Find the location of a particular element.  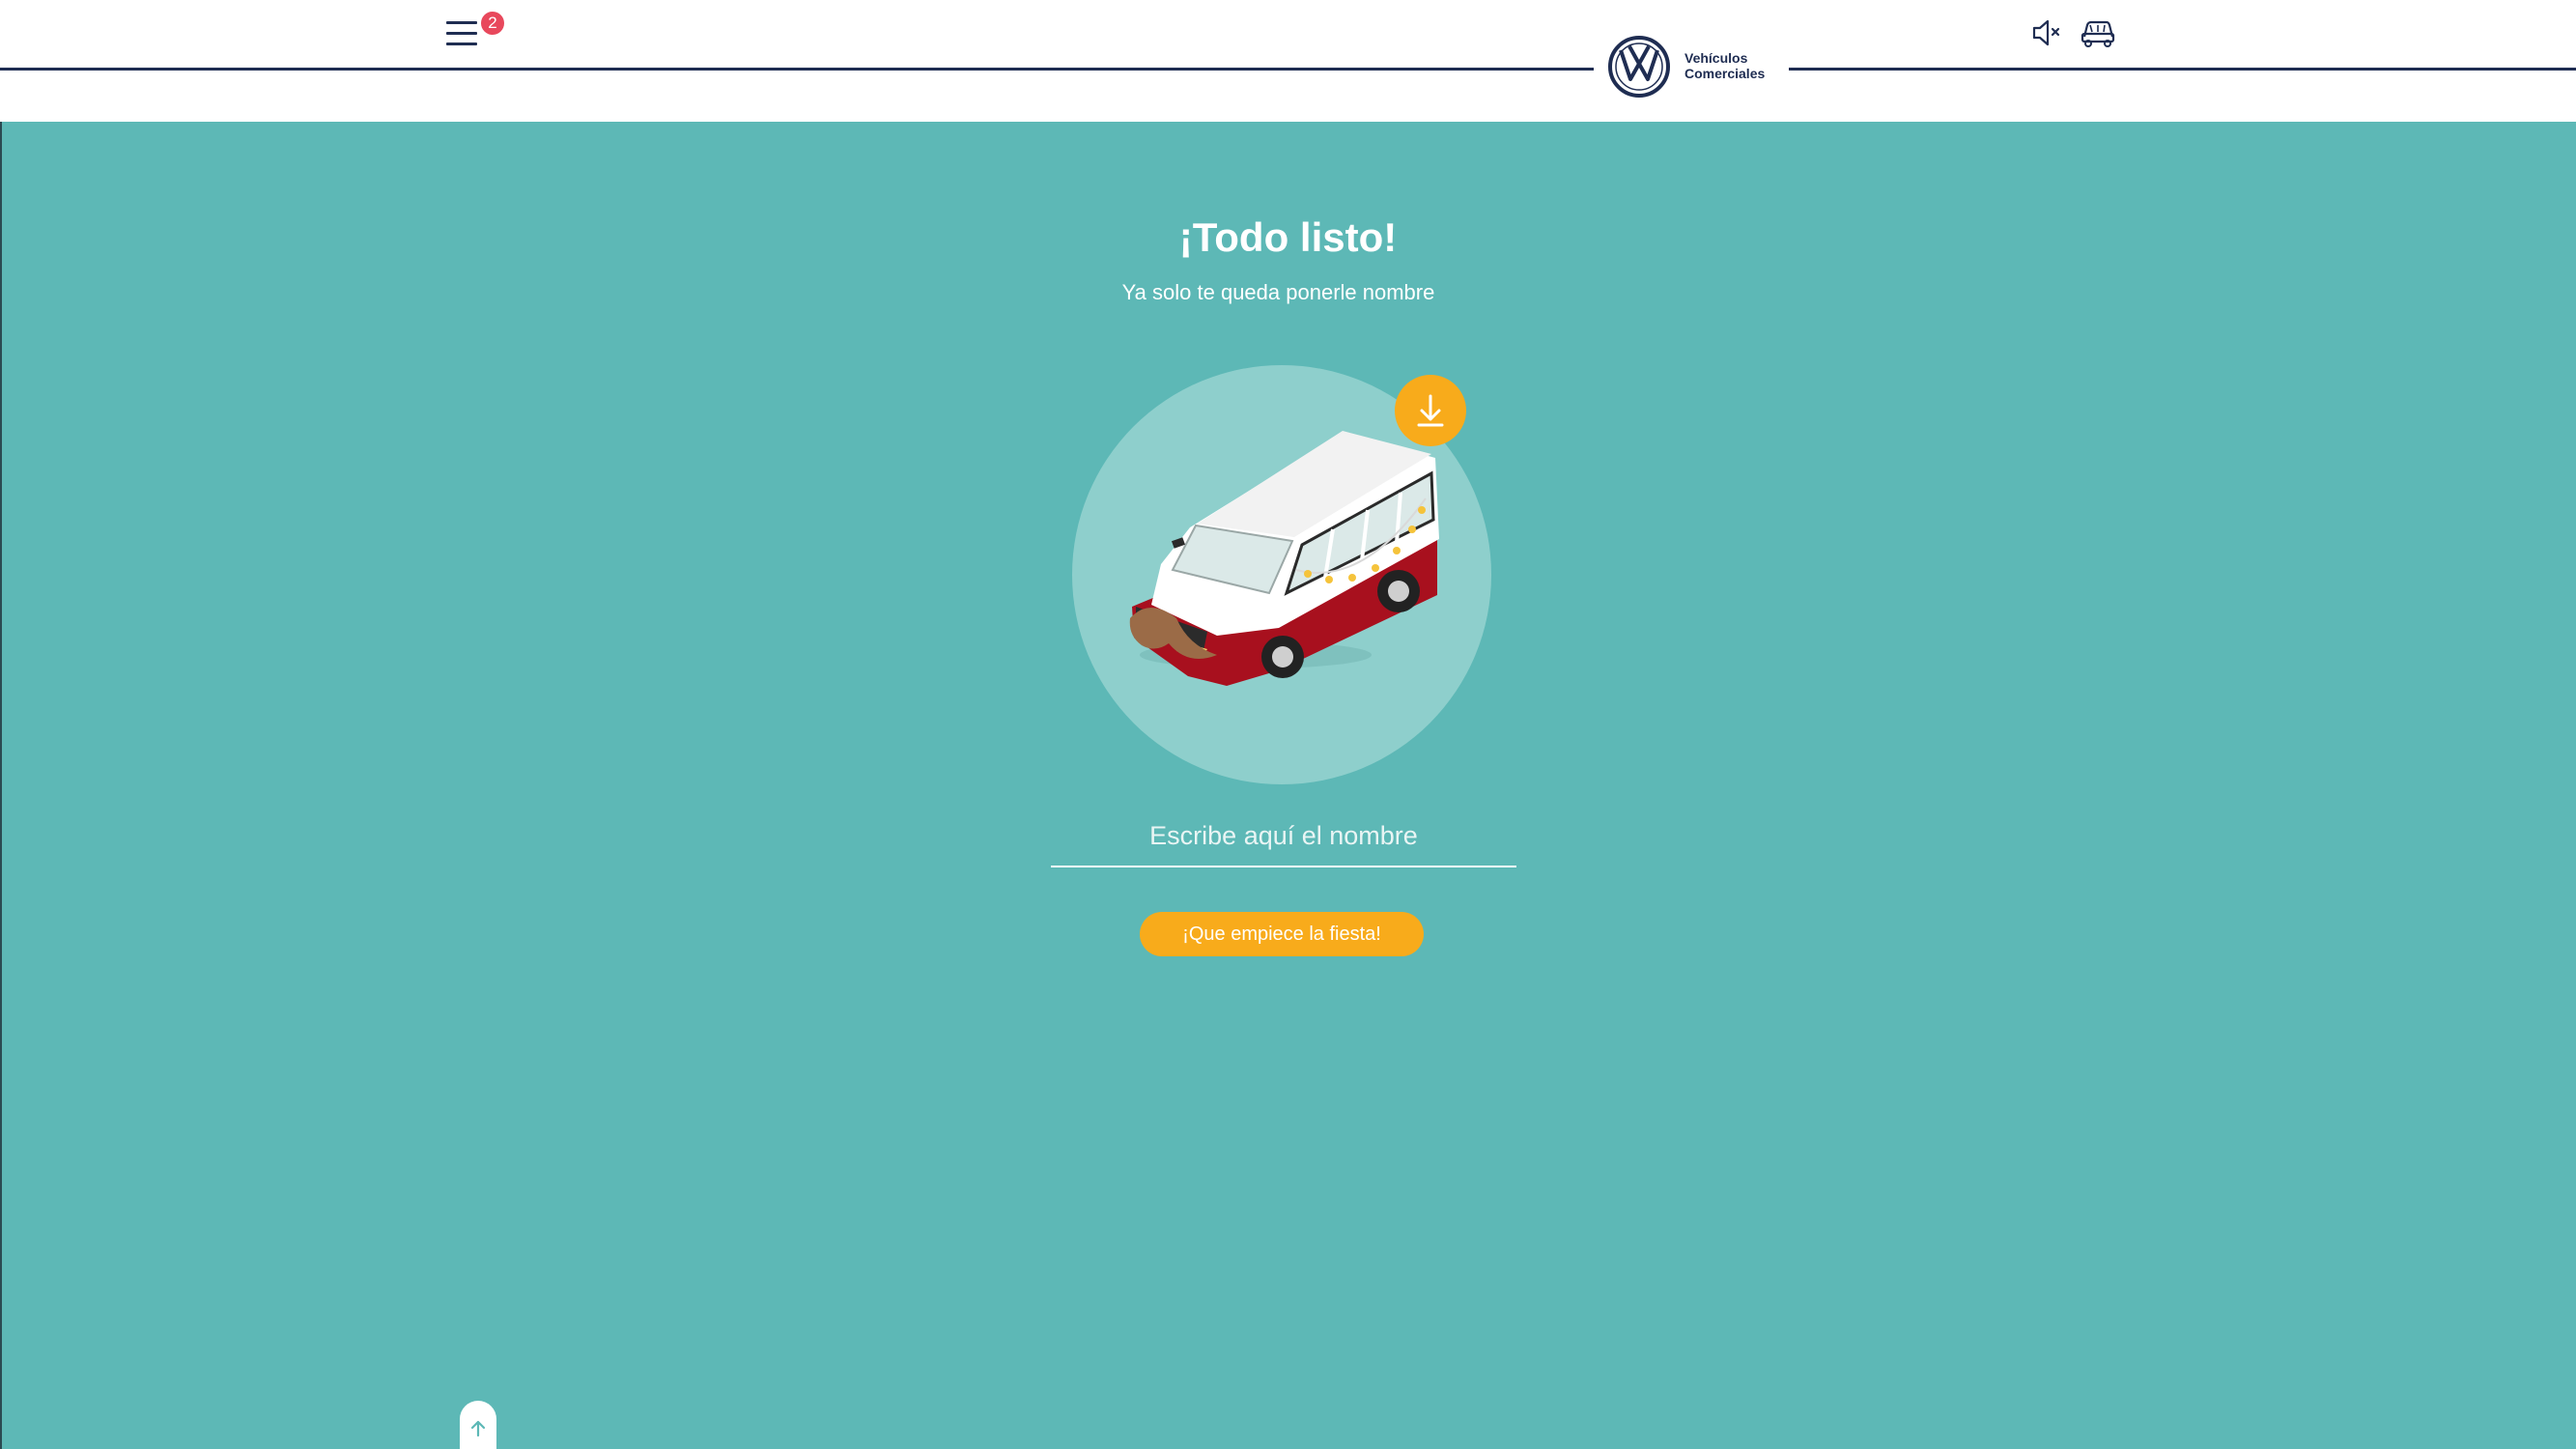

page-subtitle: Ya solo te queda ponerle nombre is located at coordinates (1278, 292).